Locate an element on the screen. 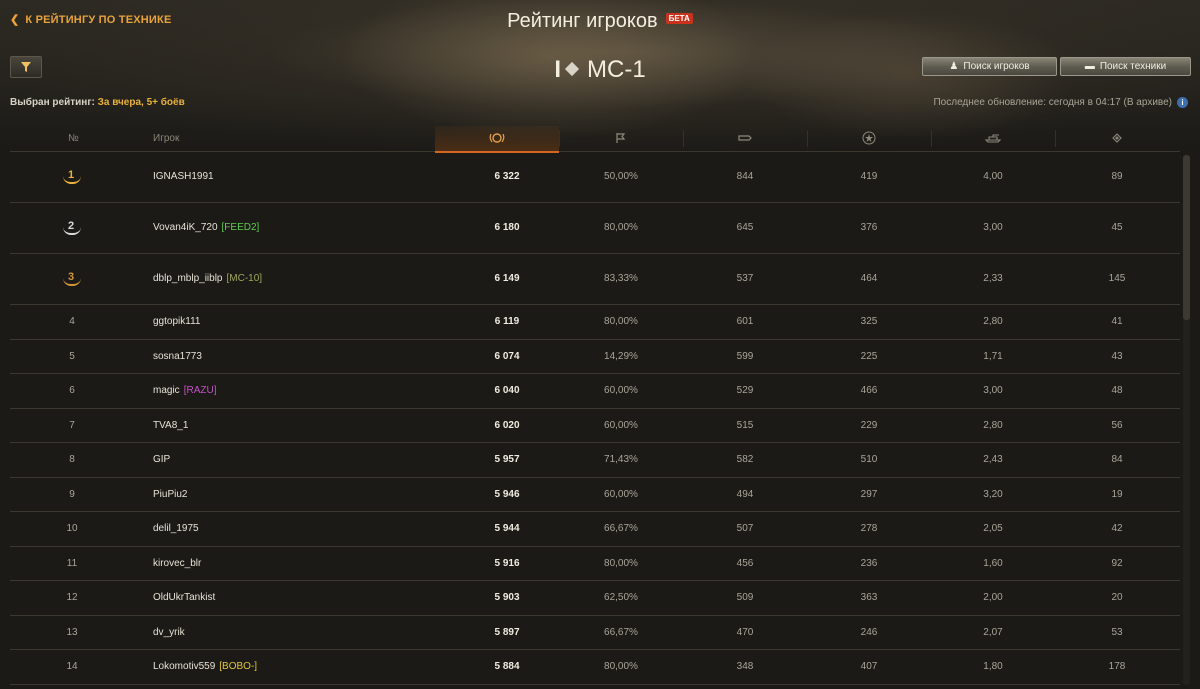 The image size is (1200, 689). player-name-cell: ggtopik111 is located at coordinates (176, 322).